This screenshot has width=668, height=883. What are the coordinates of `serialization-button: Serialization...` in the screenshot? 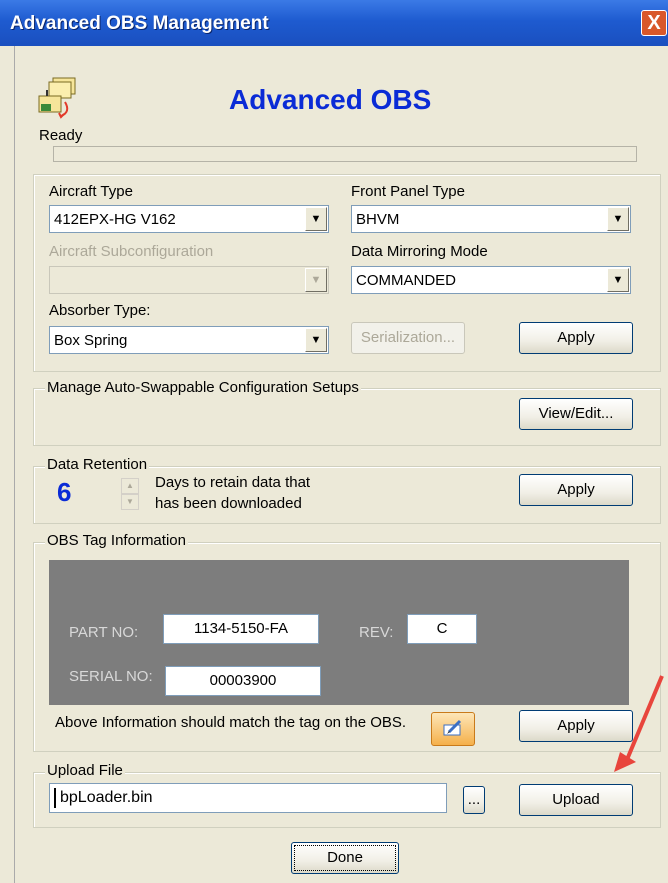 It's located at (408, 338).